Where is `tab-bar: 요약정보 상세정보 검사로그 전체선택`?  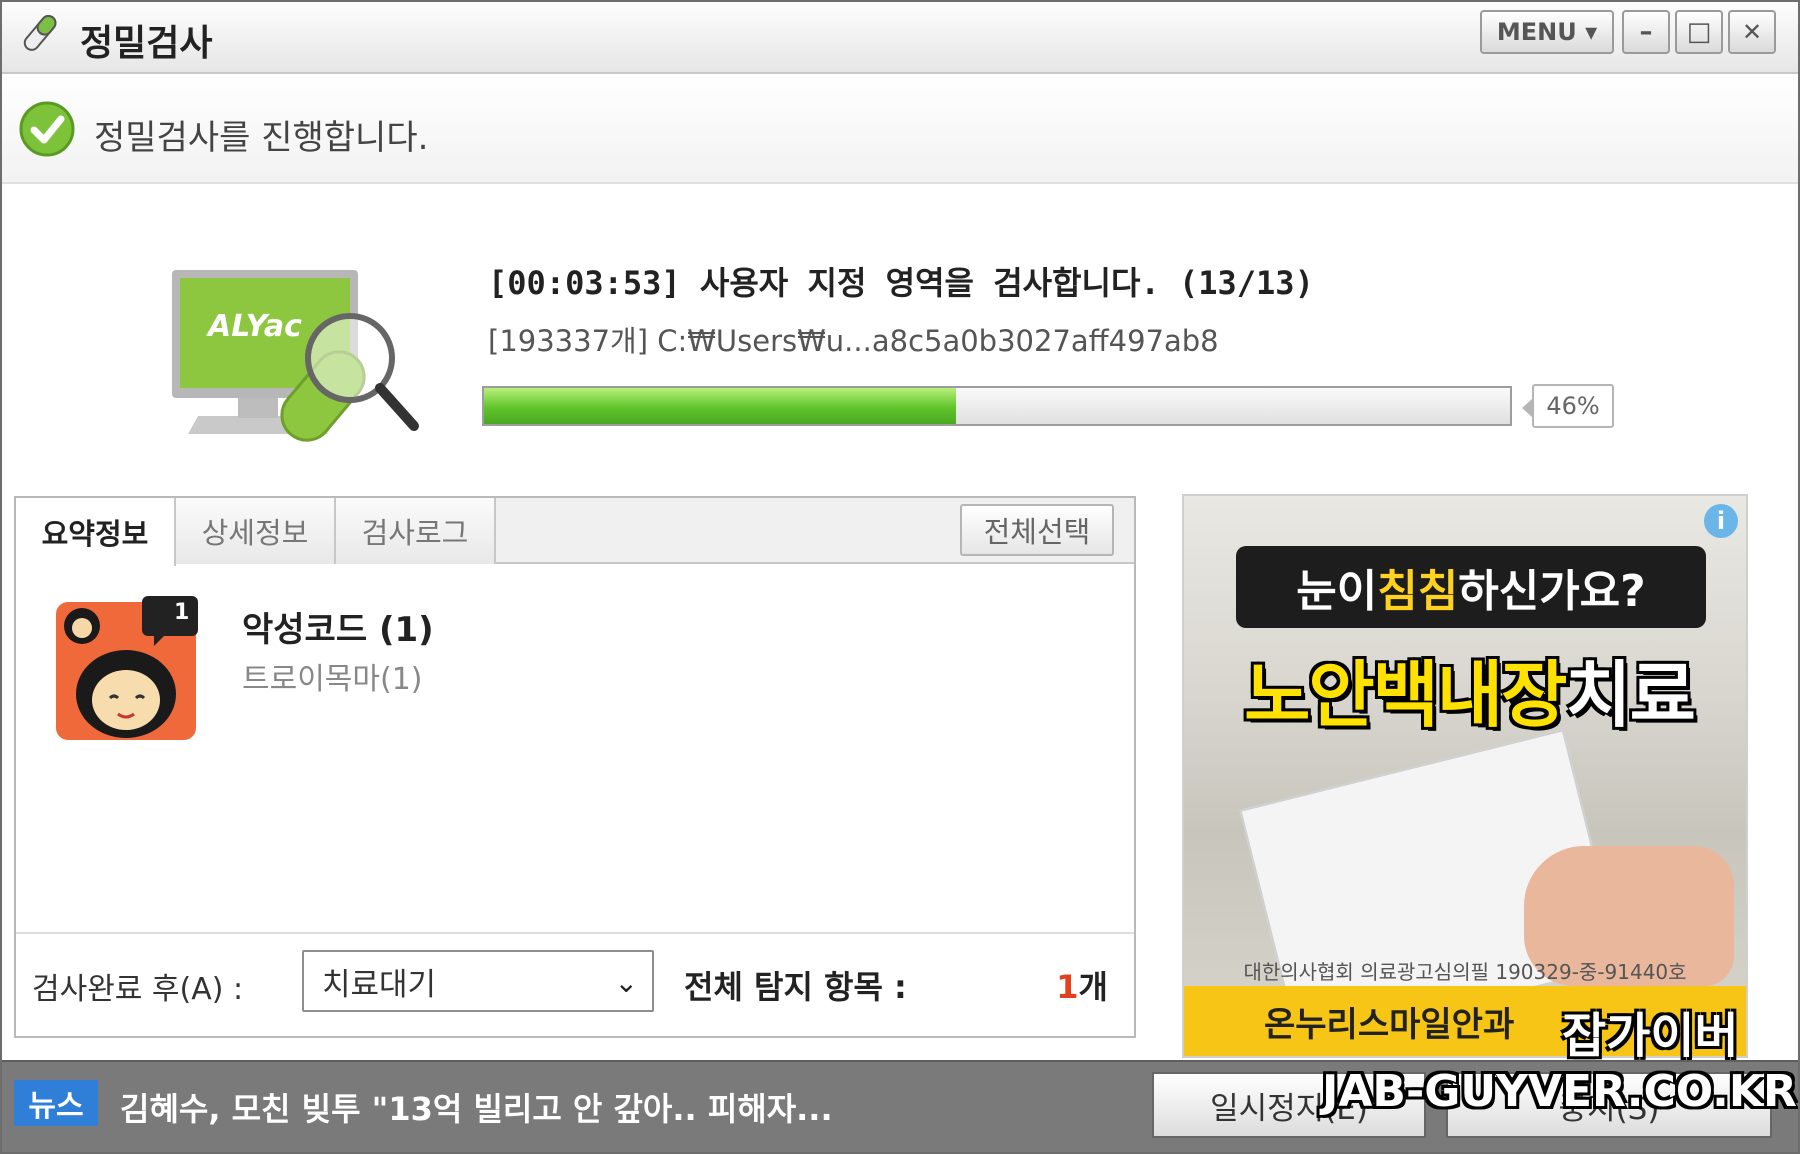
tab-bar: 요약정보 상세정보 검사로그 전체선택 is located at coordinates (575, 532).